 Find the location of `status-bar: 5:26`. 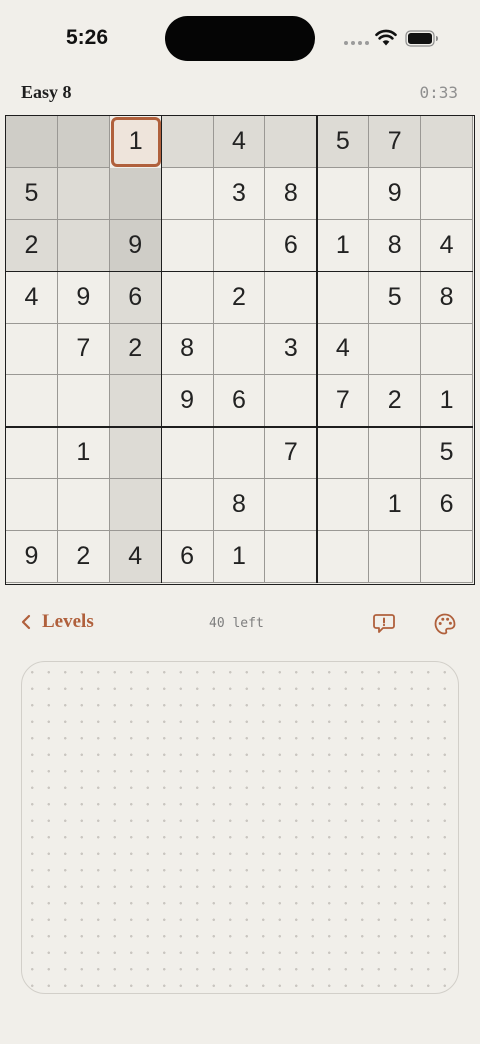

status-bar: 5:26 is located at coordinates (240, 40).